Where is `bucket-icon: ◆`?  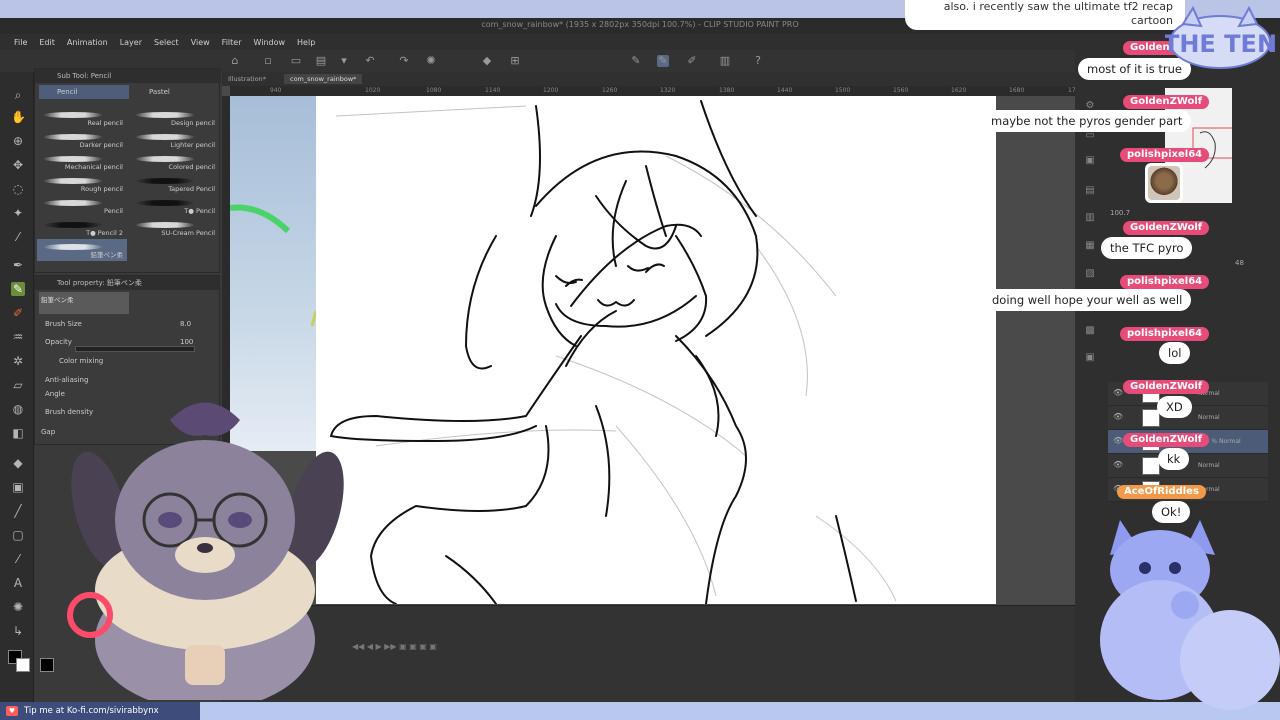 bucket-icon: ◆ is located at coordinates (18, 463).